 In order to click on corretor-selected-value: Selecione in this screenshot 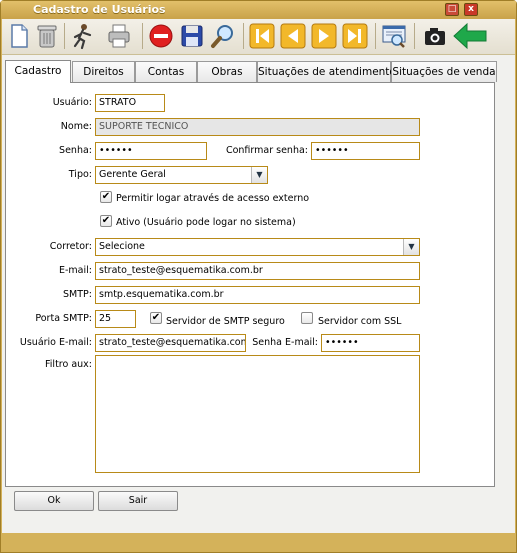, I will do `click(122, 246)`.